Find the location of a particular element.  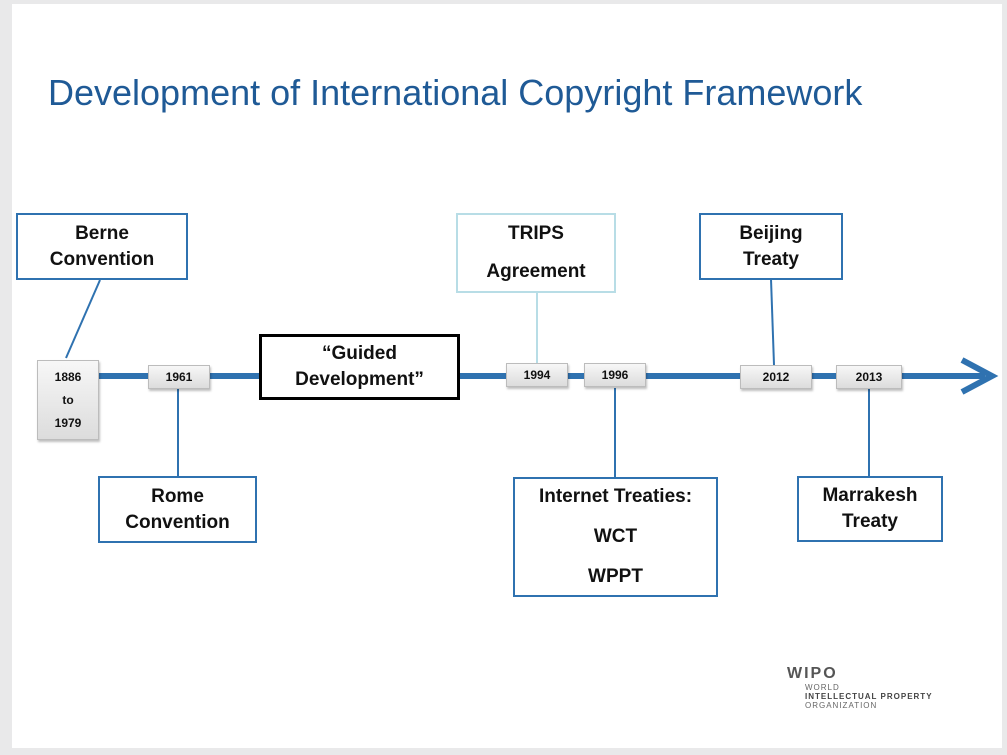

logo-line-3: ORGANIZATION is located at coordinates (841, 705).